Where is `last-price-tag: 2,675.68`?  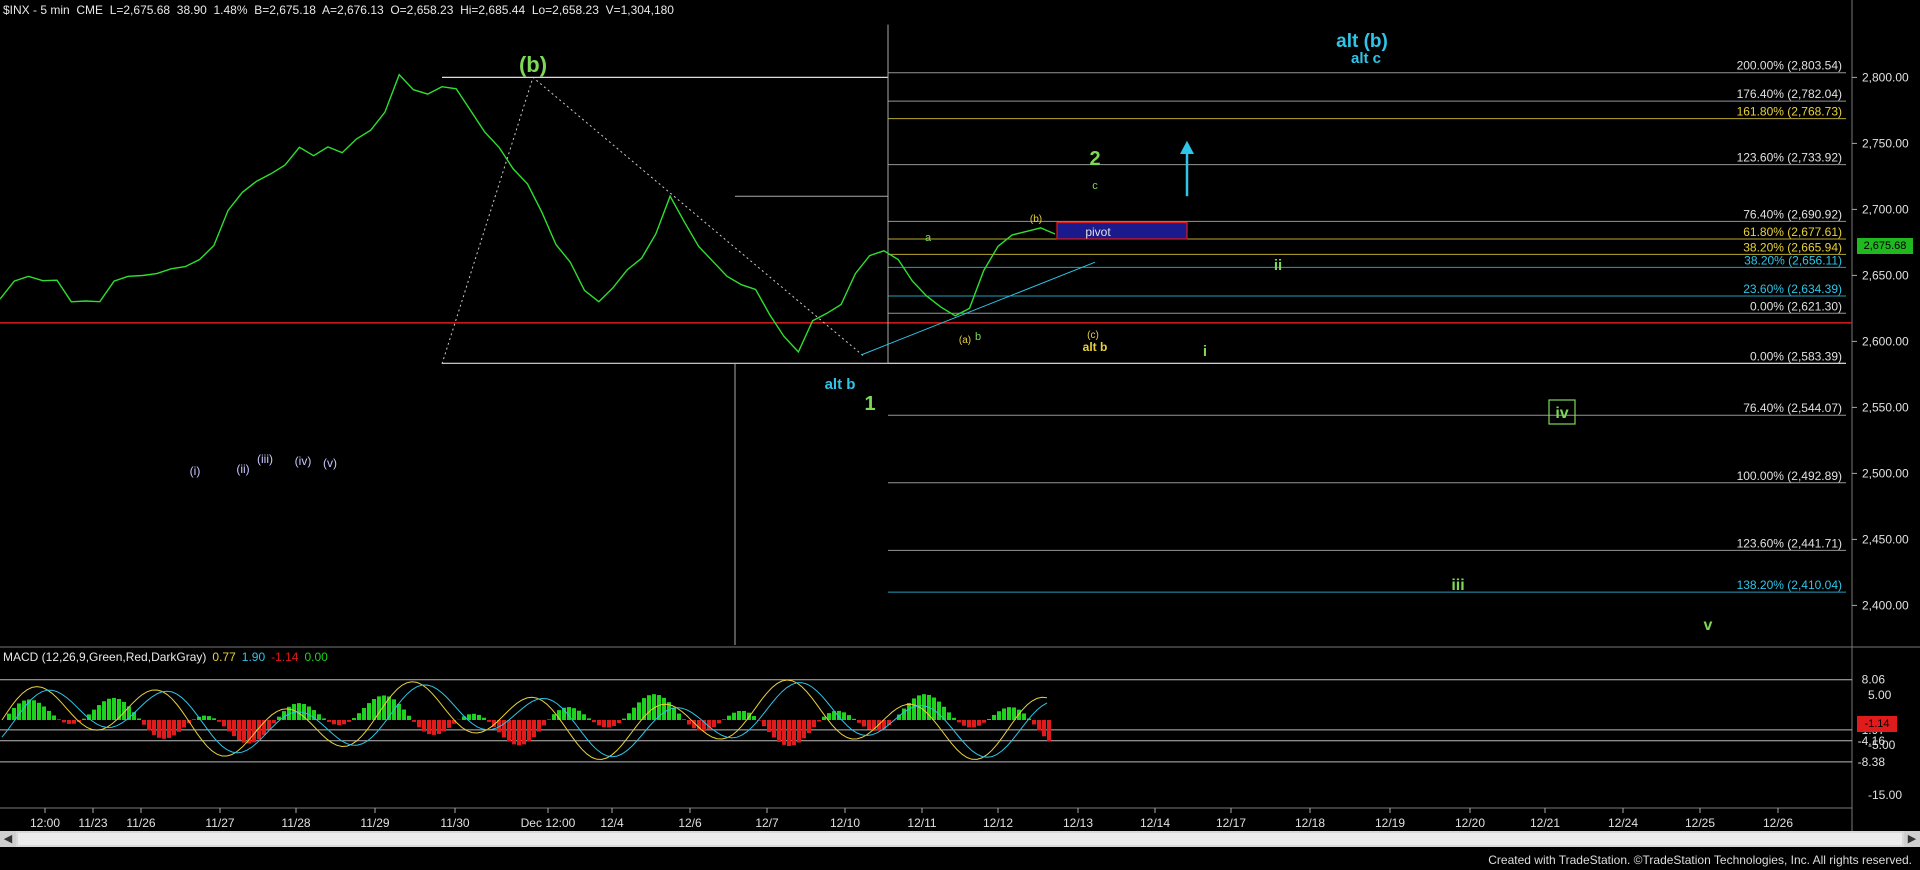
last-price-tag: 2,675.68 is located at coordinates (1885, 246).